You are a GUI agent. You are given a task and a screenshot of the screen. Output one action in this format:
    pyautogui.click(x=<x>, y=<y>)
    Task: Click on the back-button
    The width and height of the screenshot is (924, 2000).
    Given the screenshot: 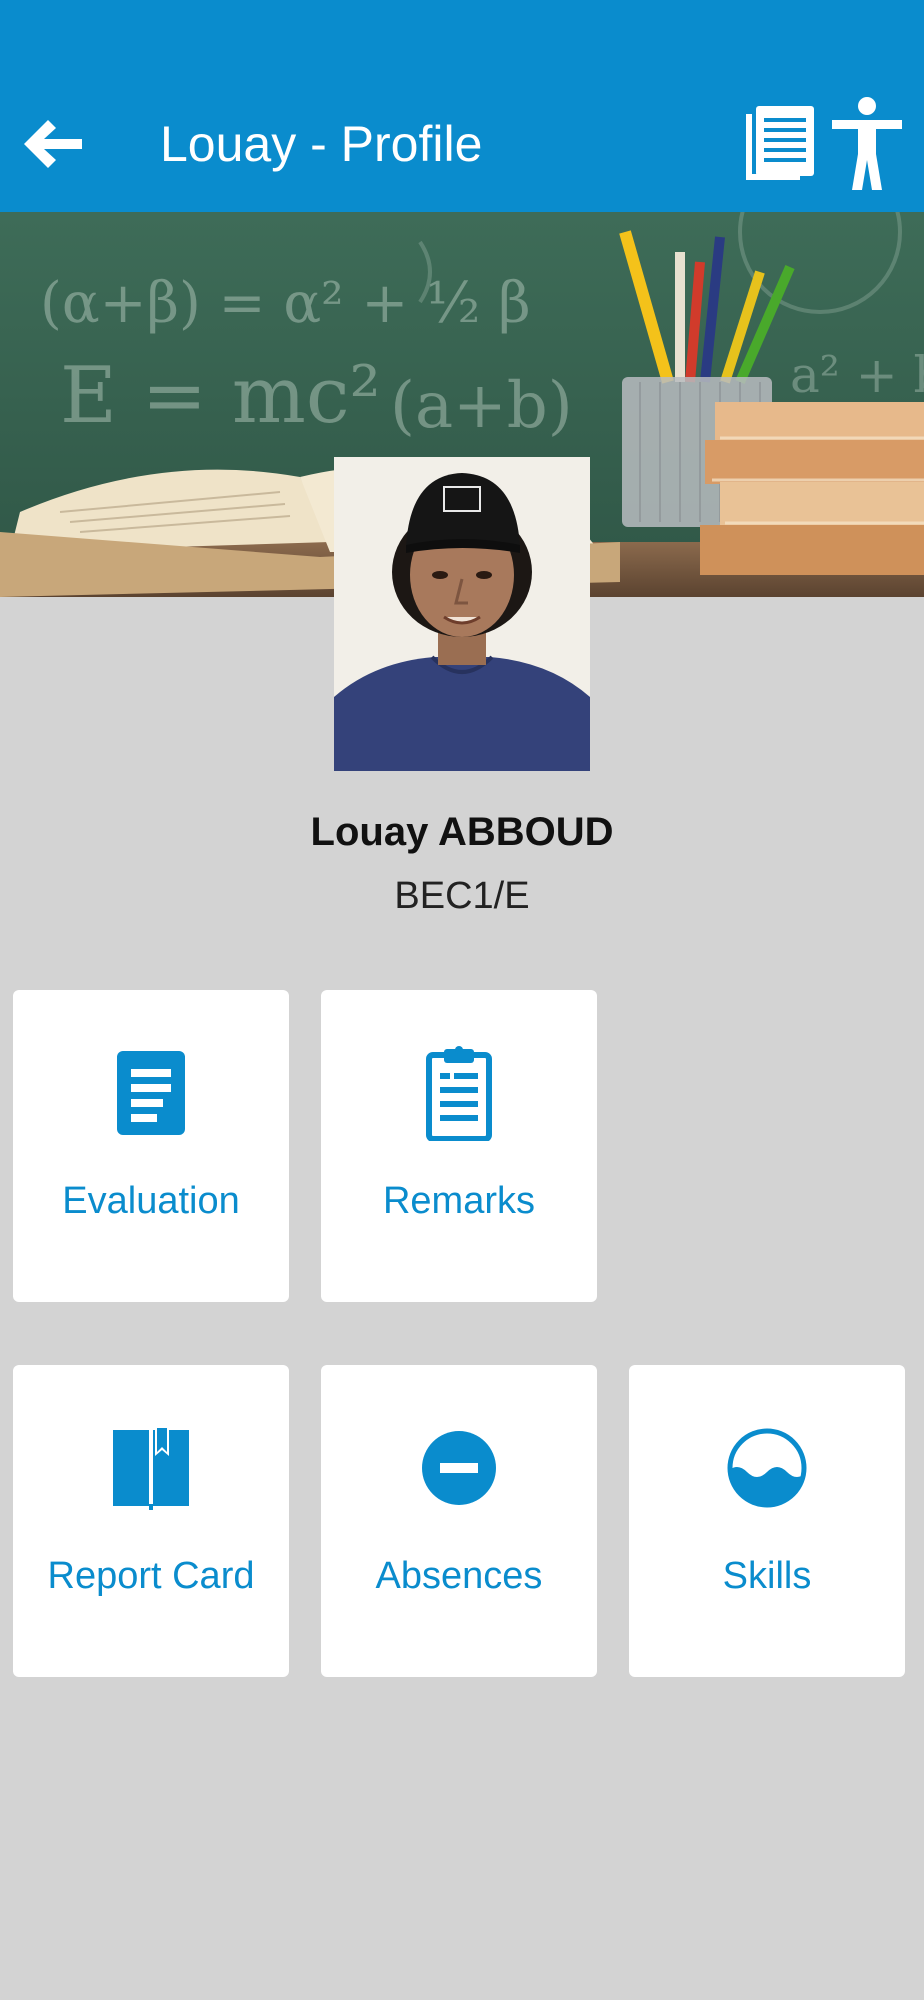 What is the action you would take?
    pyautogui.click(x=54, y=144)
    